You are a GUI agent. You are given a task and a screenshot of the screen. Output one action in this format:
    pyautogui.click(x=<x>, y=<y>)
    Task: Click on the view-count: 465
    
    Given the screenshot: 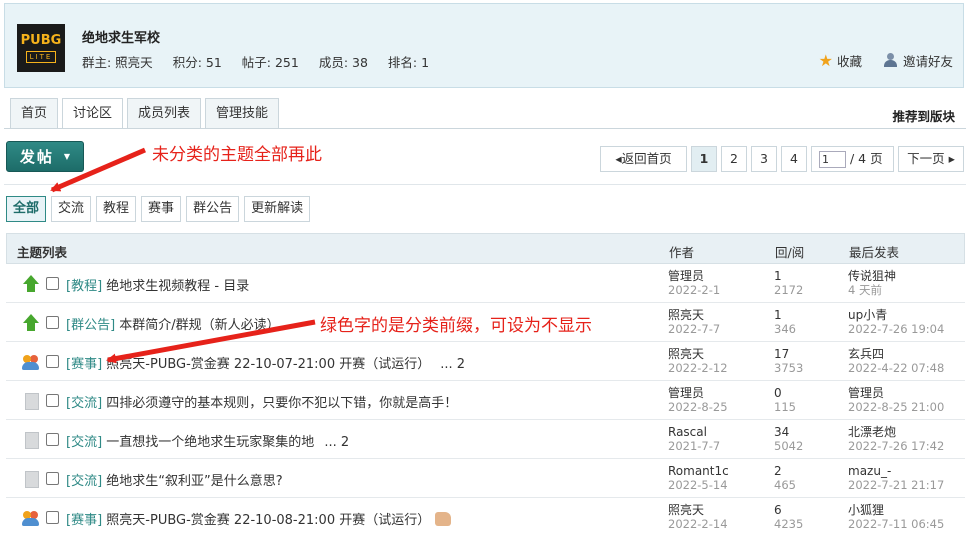 What is the action you would take?
    pyautogui.click(x=785, y=485)
    